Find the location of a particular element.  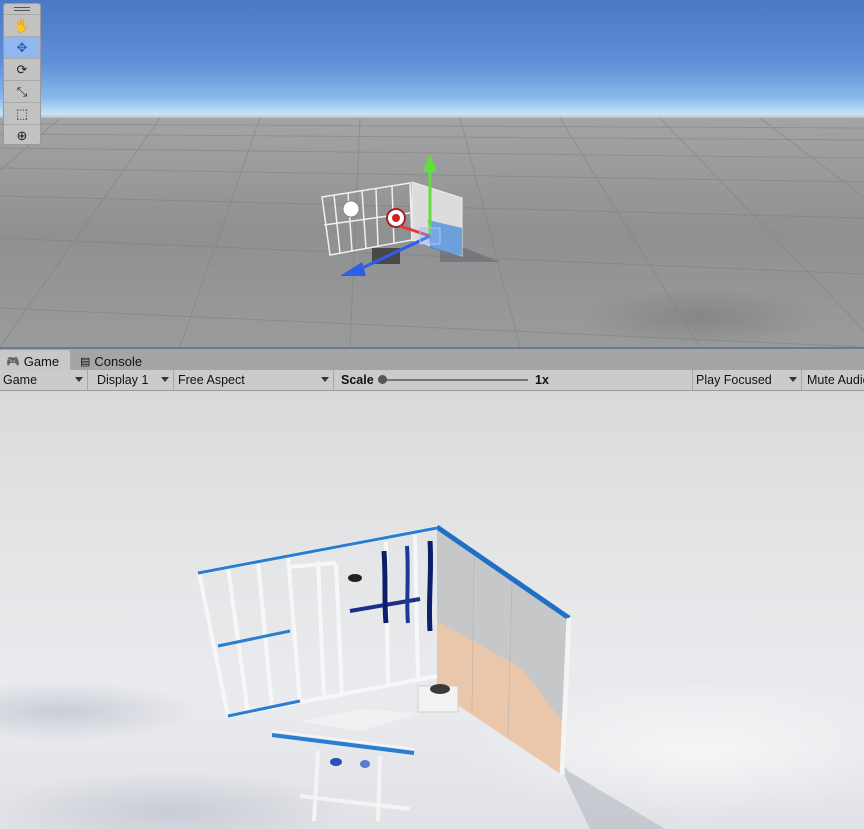

scene-objects is located at coordinates (410, 215).